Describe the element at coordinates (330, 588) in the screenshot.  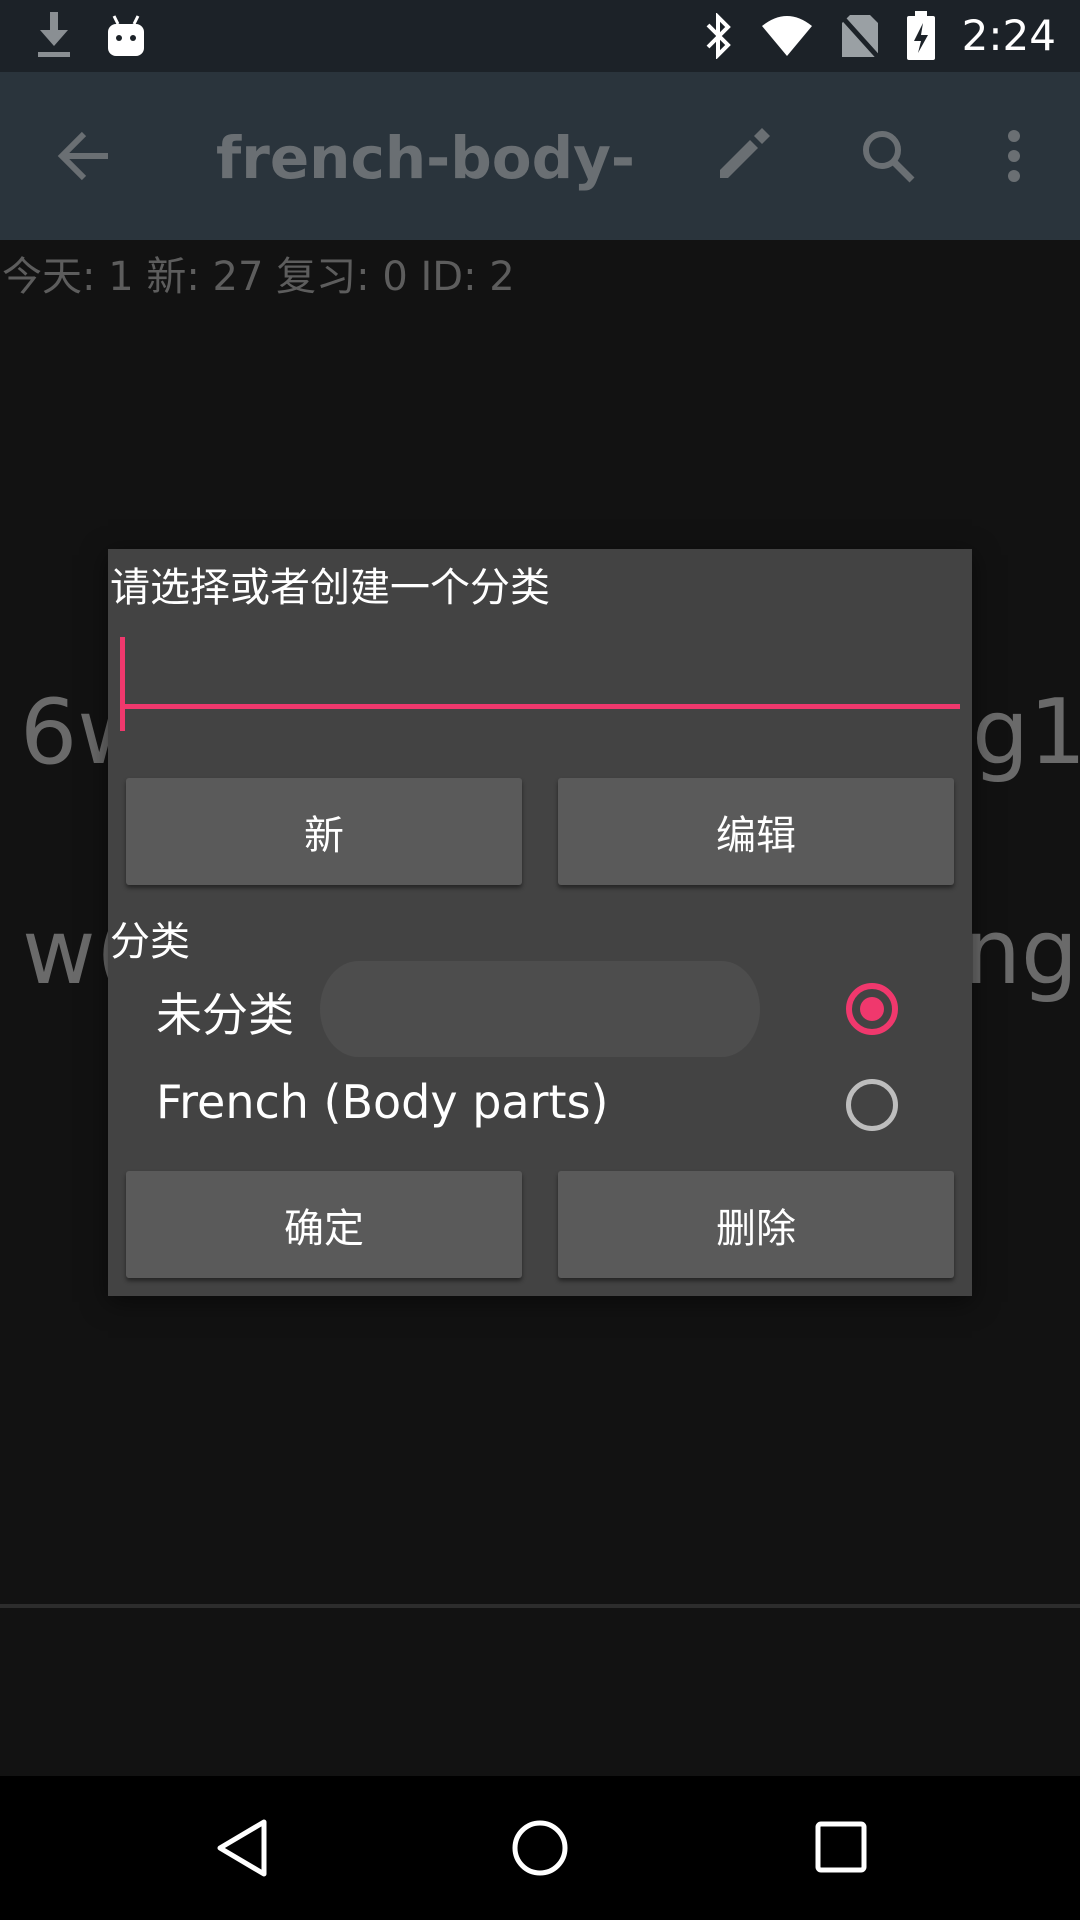
I see `dialog-title: 请选择或者创建一个分类` at that location.